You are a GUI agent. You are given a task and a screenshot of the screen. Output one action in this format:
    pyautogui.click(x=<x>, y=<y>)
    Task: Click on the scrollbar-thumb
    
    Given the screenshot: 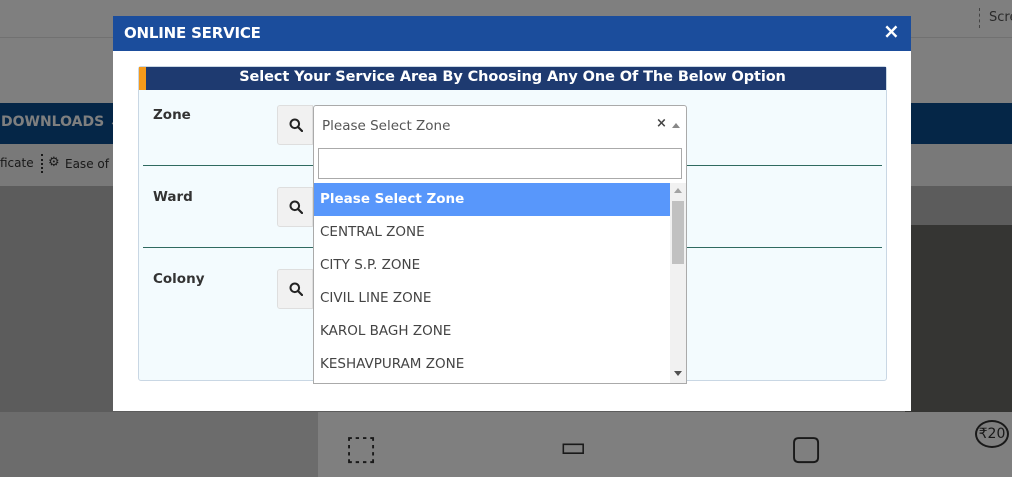 What is the action you would take?
    pyautogui.click(x=678, y=232)
    